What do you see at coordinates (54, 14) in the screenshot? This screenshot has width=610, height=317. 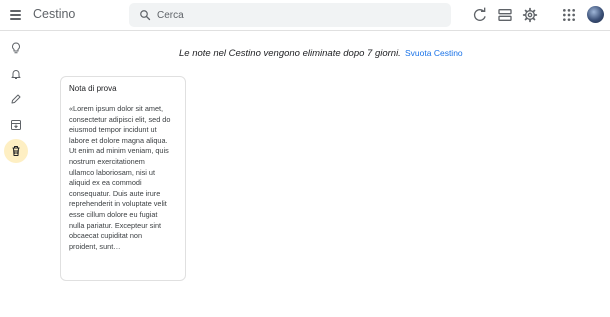 I see `app-title: Cestino` at bounding box center [54, 14].